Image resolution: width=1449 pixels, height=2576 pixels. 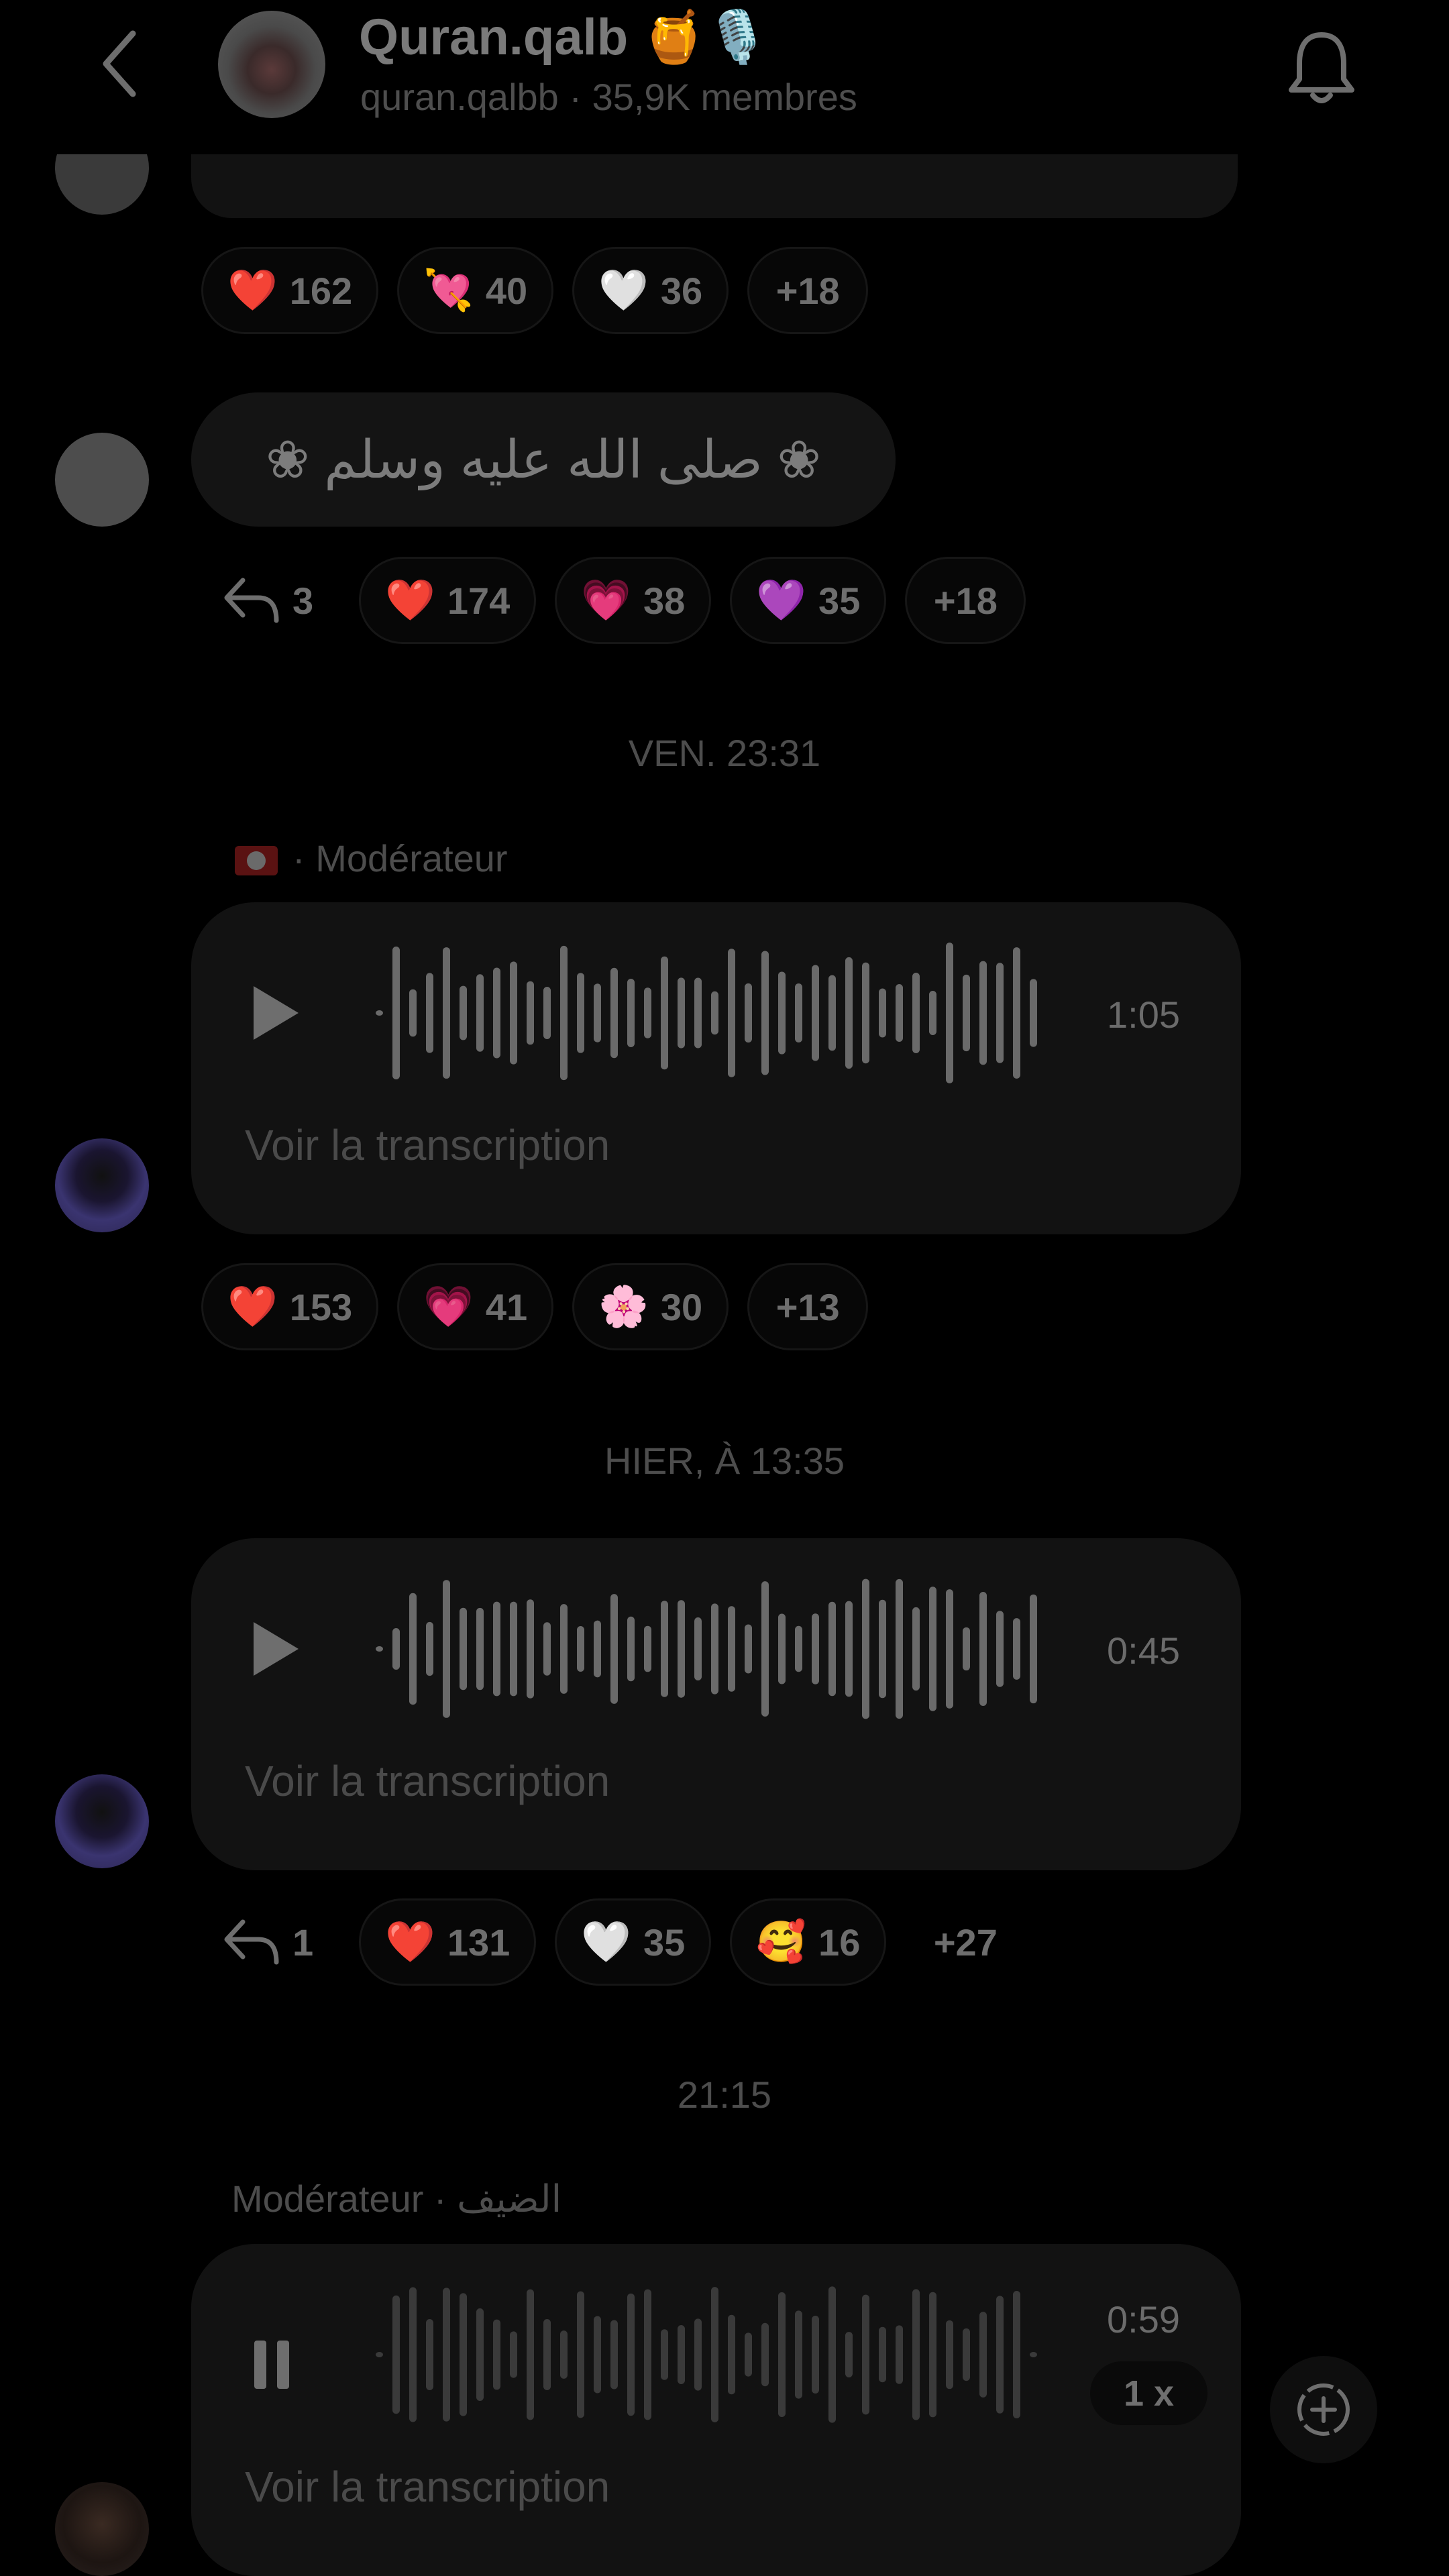 I want to click on tunisia-flag-icon, so click(x=256, y=860).